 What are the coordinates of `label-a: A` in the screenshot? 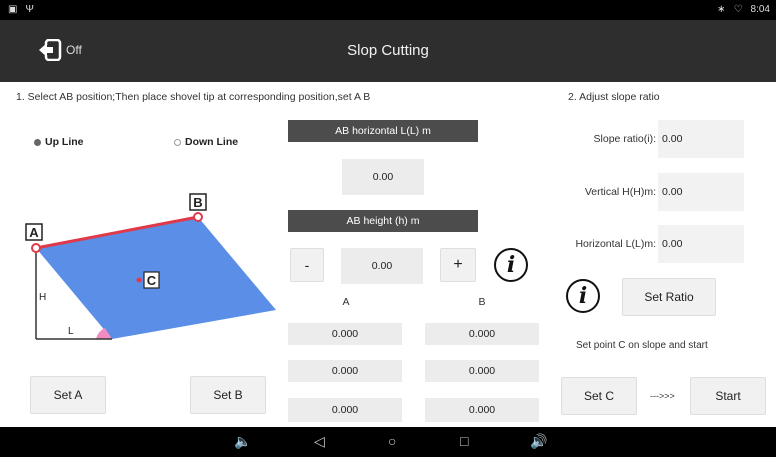 It's located at (34, 232).